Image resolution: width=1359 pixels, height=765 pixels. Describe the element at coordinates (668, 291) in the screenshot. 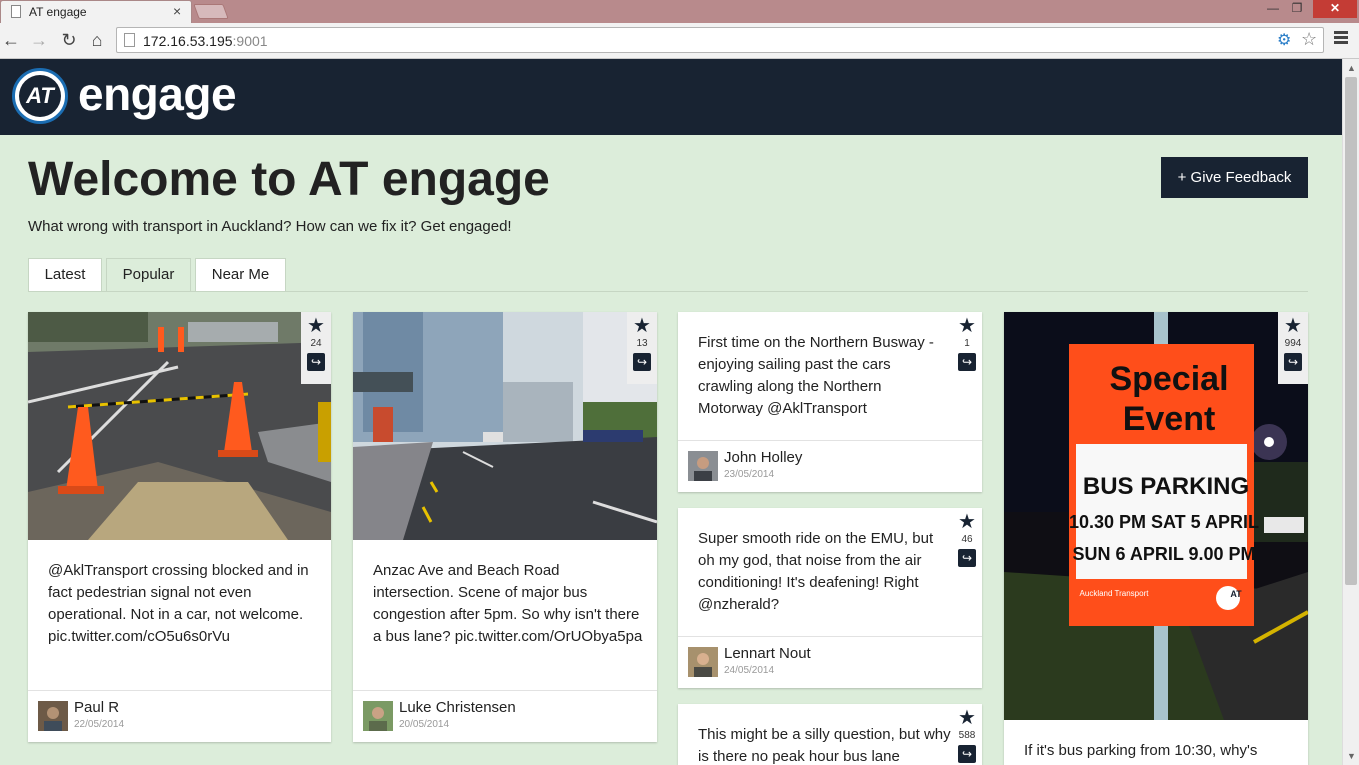

I see `tabs-divider` at that location.